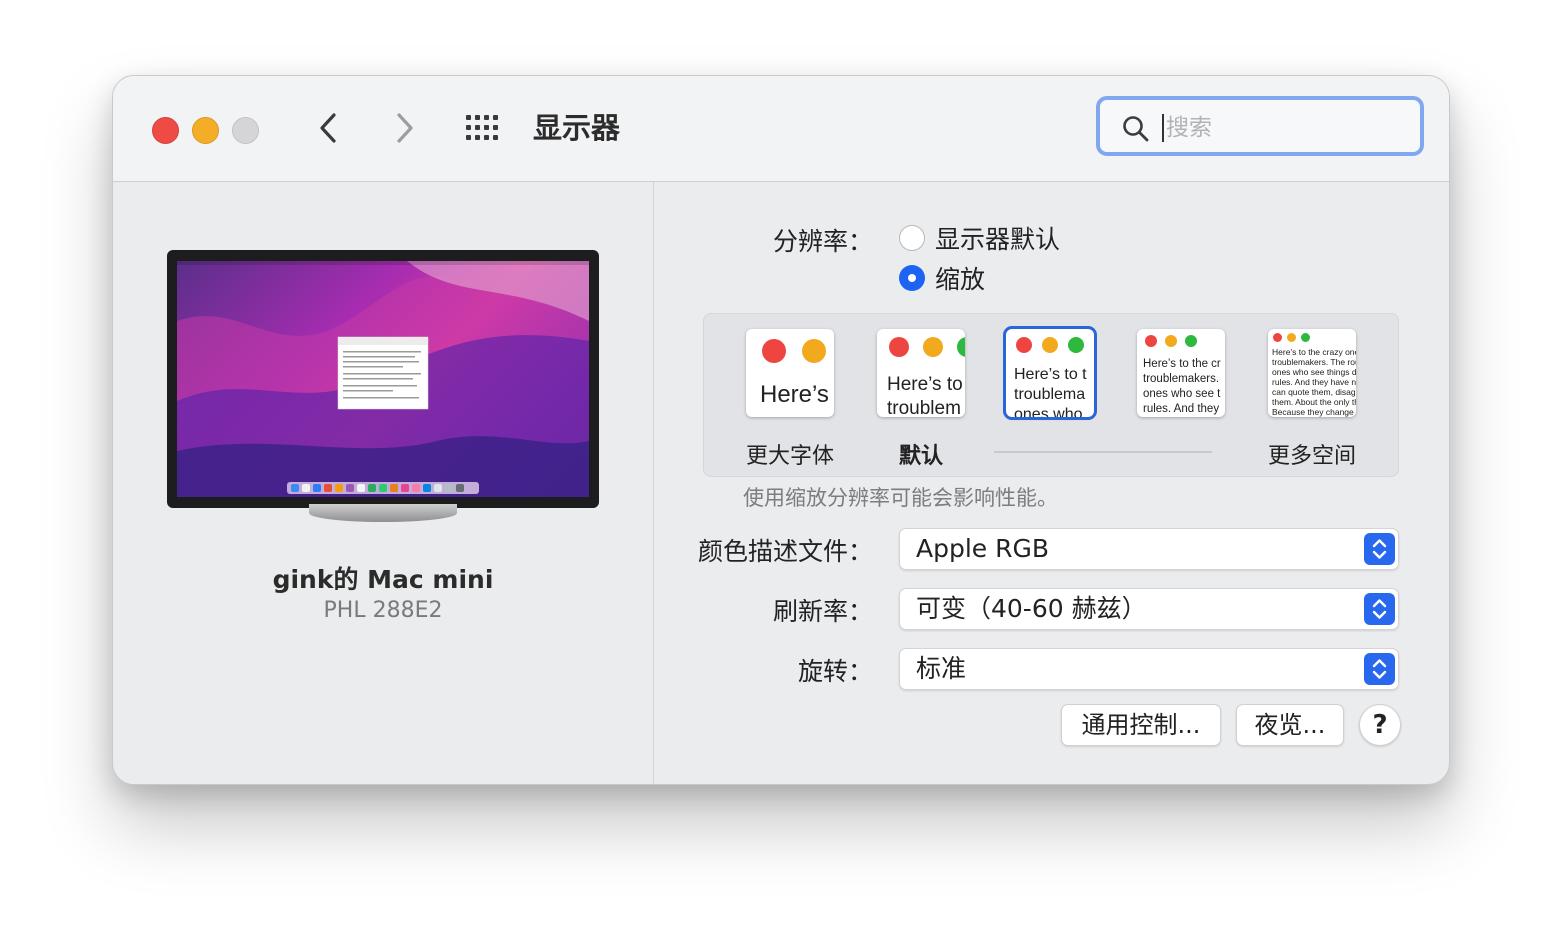 This screenshot has height=932, width=1560. Describe the element at coordinates (912, 238) in the screenshot. I see `radio-display-default` at that location.